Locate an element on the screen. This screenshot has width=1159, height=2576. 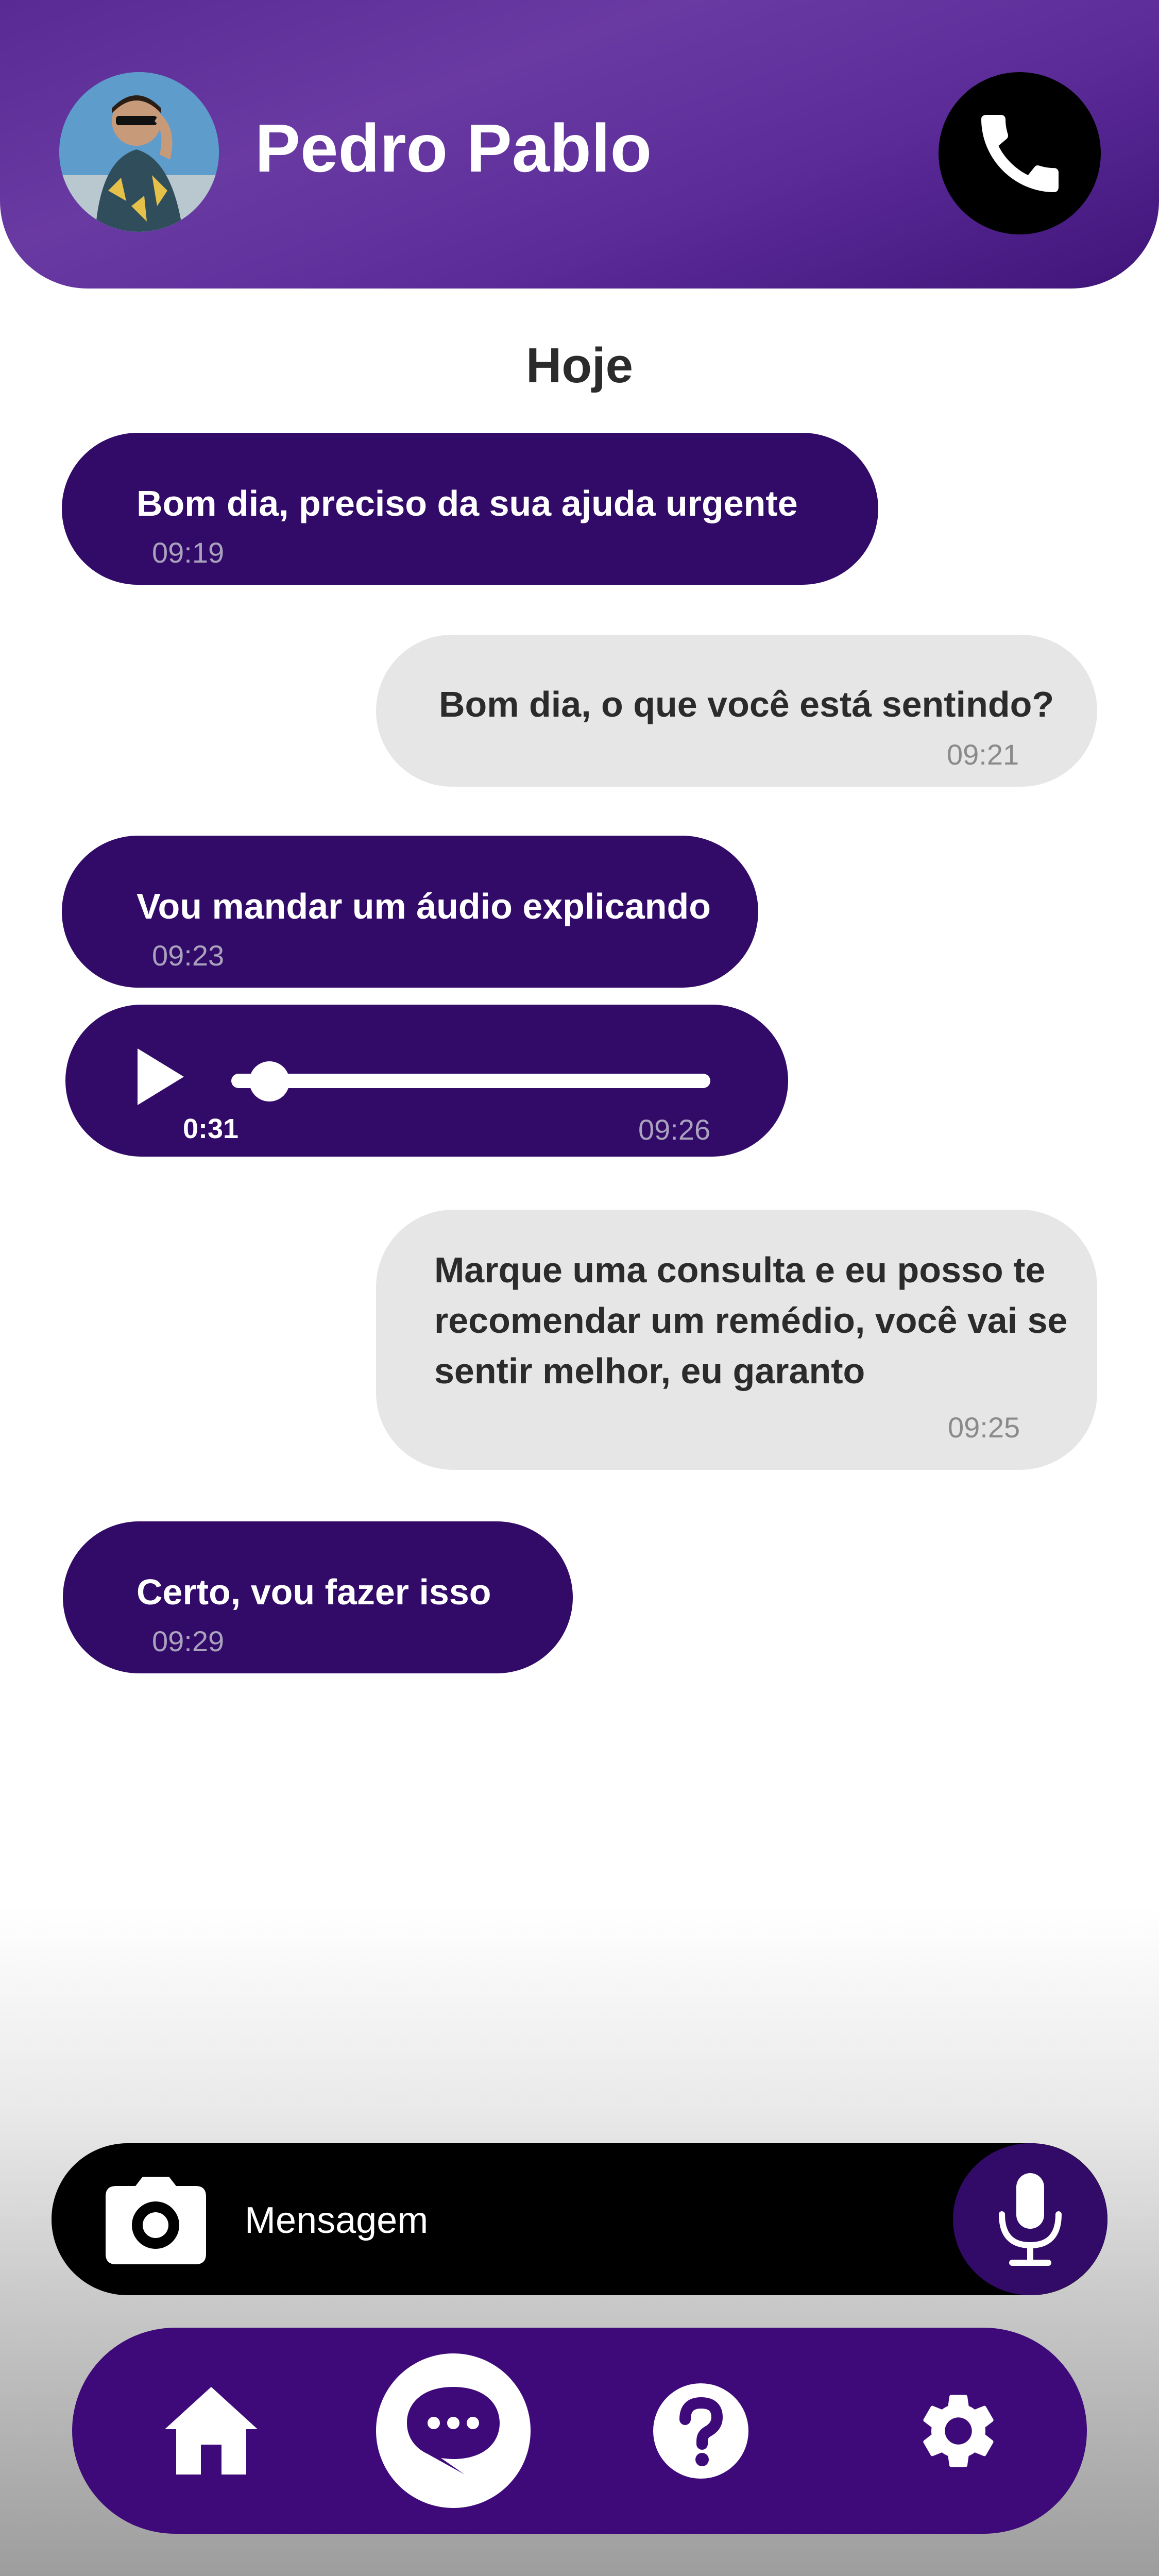
camera-button is located at coordinates (156, 2220).